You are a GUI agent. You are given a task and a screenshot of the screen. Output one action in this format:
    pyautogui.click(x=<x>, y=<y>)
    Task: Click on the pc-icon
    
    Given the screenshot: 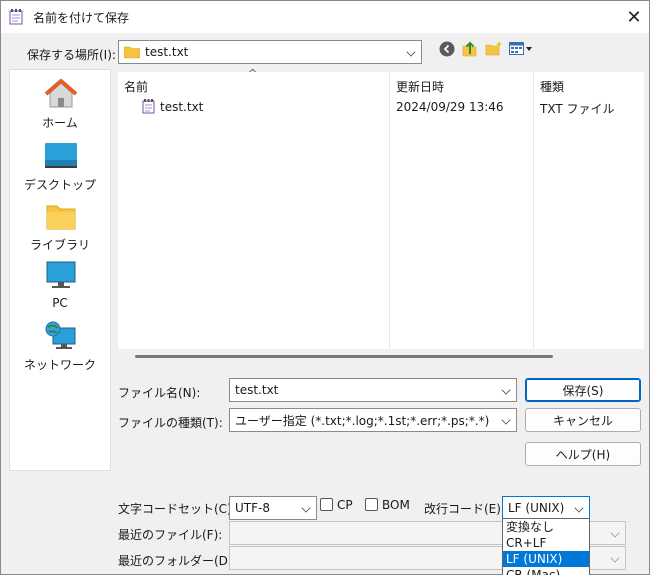 What is the action you would take?
    pyautogui.click(x=61, y=274)
    